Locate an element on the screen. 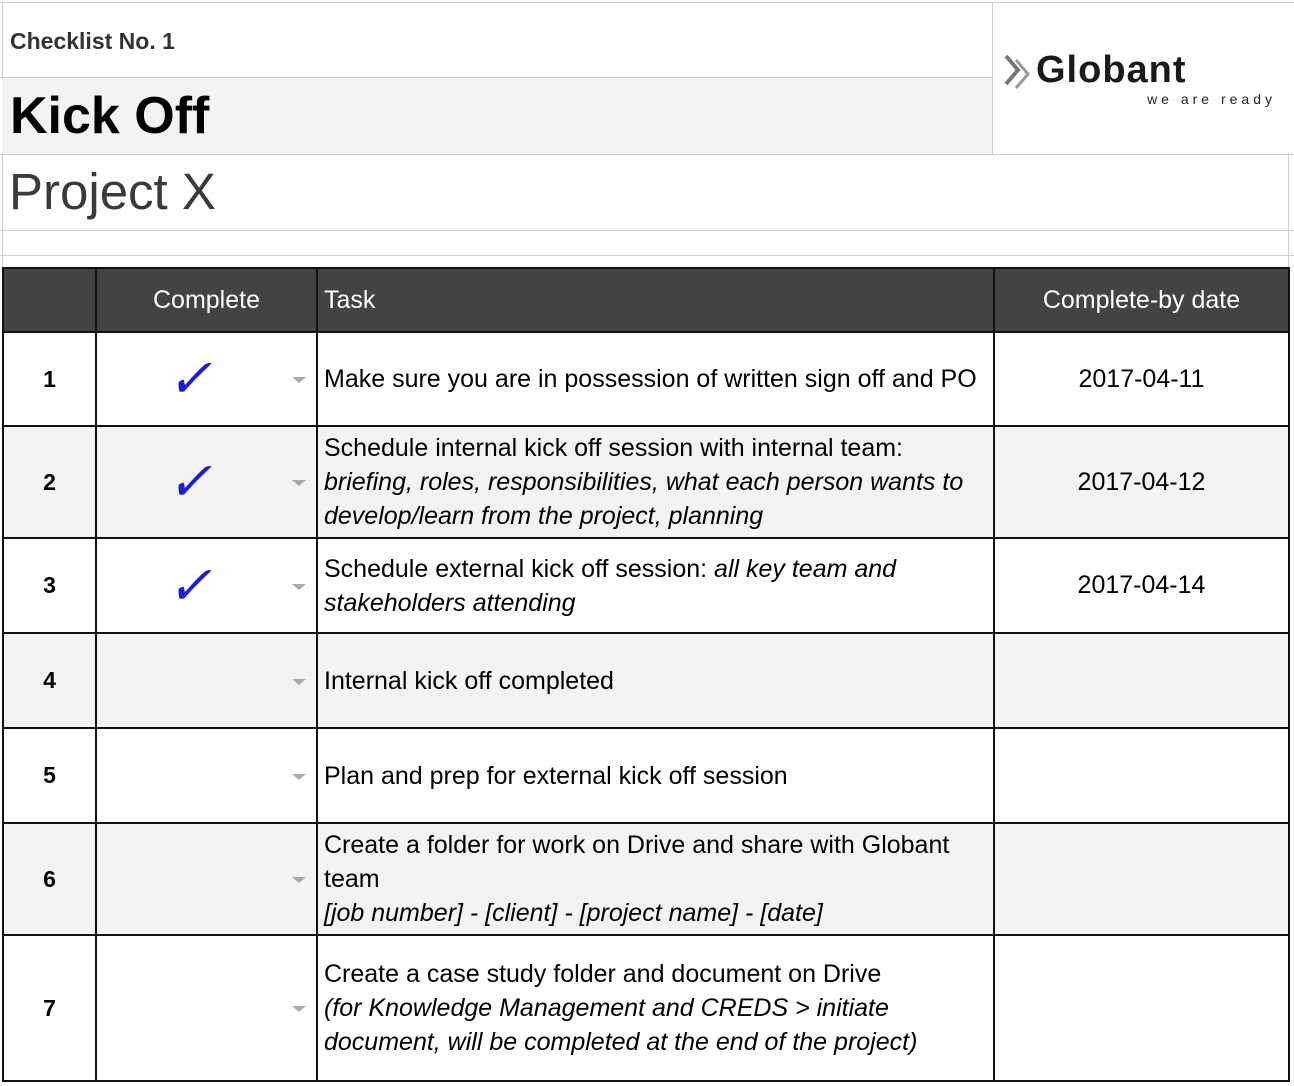 The image size is (1294, 1086). row-number: 7 is located at coordinates (50, 1008).